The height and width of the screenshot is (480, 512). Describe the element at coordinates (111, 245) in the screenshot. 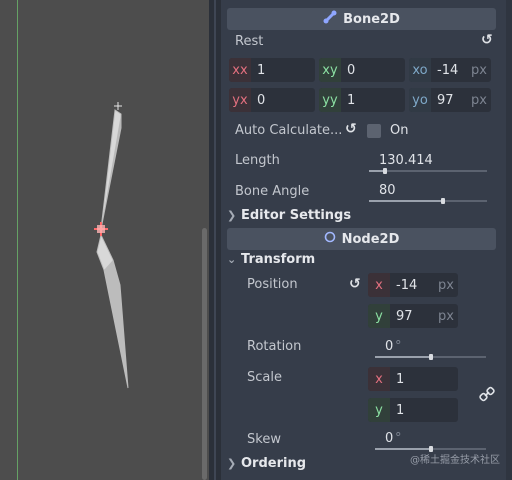

I see `bone-drawing` at that location.